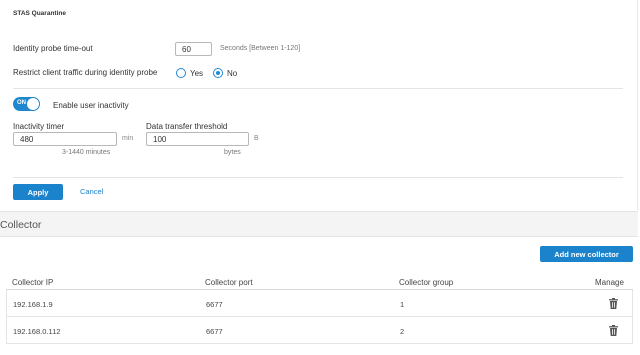 Image resolution: width=640 pixels, height=355 pixels. What do you see at coordinates (319, 303) in the screenshot?
I see `table-row: 192.168.1.9 6677 1` at bounding box center [319, 303].